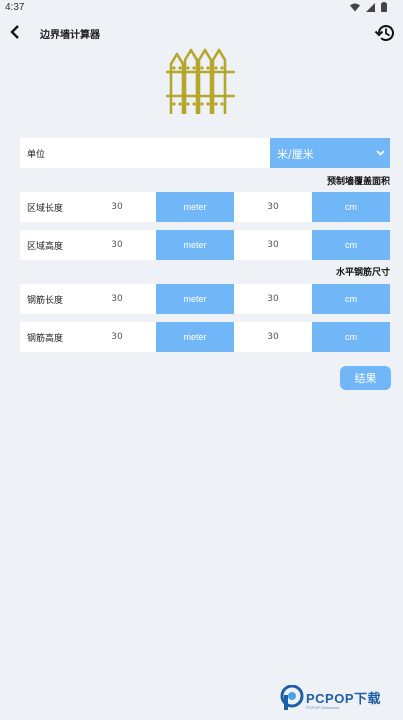  What do you see at coordinates (117, 299) in the screenshot?
I see `rebar-length-meter-input` at bounding box center [117, 299].